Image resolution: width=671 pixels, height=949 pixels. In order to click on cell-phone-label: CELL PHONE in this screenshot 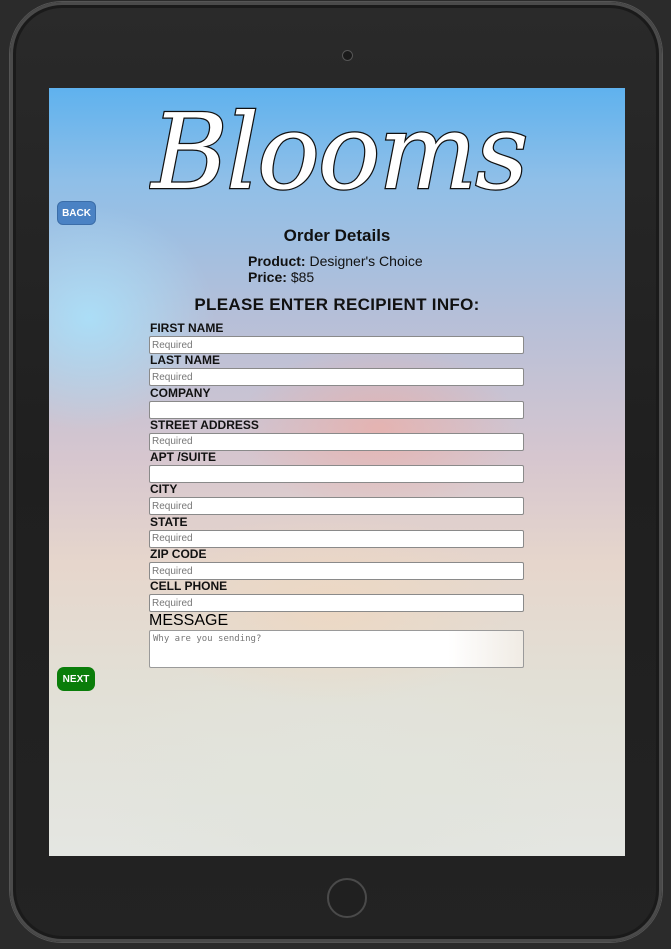, I will do `click(189, 586)`.